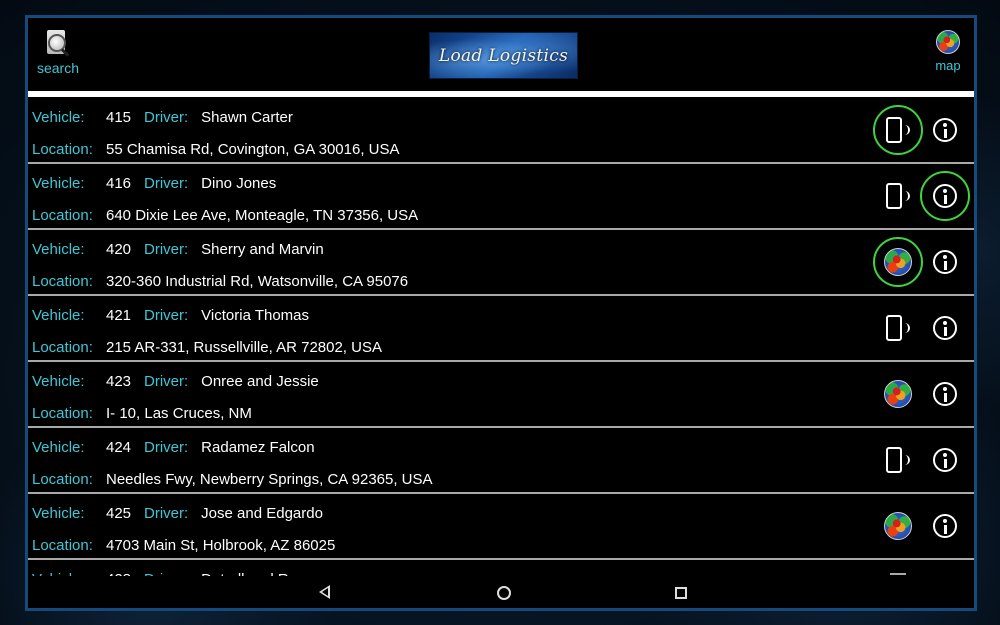 The width and height of the screenshot is (1000, 625). Describe the element at coordinates (501, 94) in the screenshot. I see `header-divider` at that location.